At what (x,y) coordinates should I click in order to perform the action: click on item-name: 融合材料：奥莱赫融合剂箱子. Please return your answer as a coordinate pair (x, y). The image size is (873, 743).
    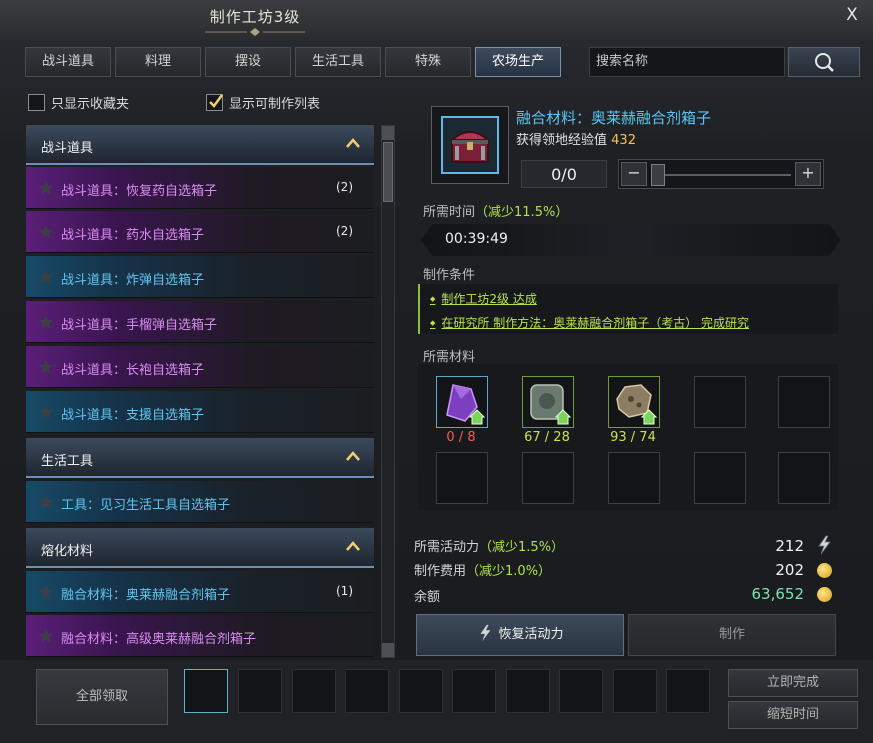
    Looking at the image, I should click on (614, 118).